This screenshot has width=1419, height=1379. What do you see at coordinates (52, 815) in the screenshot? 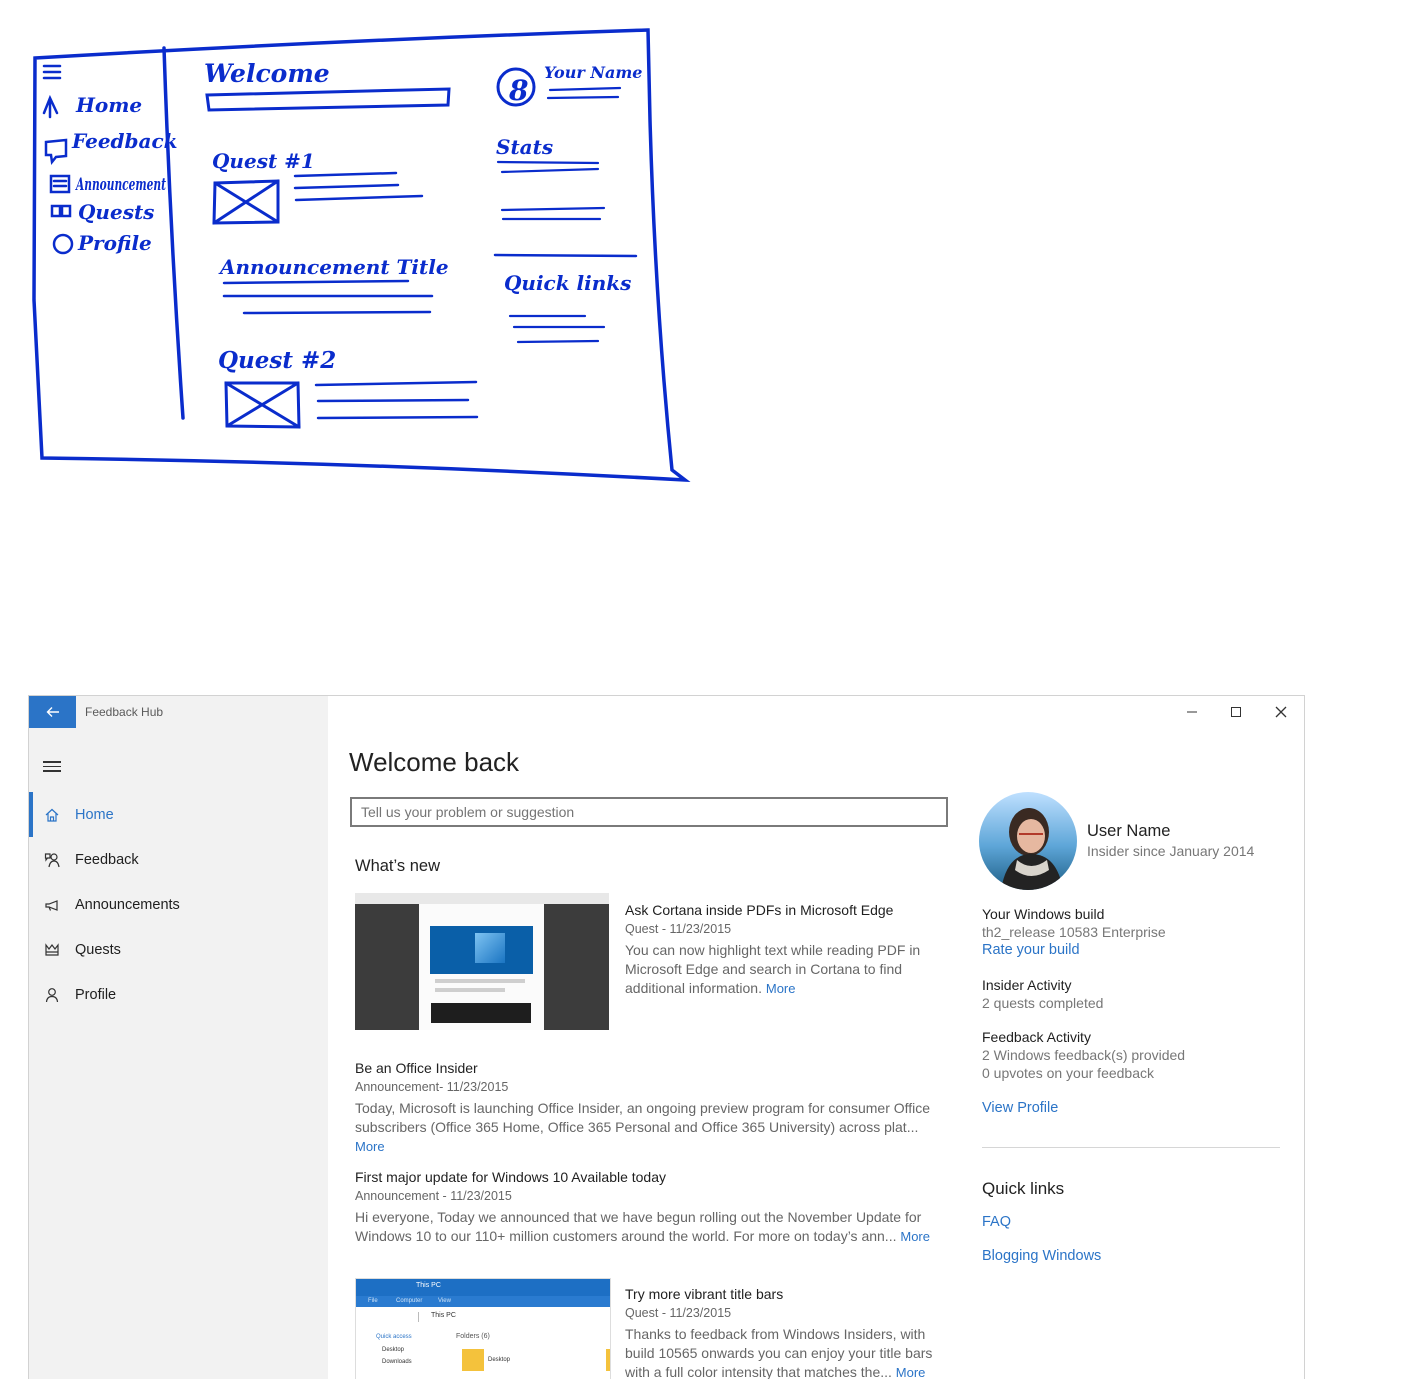
I see `home-icon` at bounding box center [52, 815].